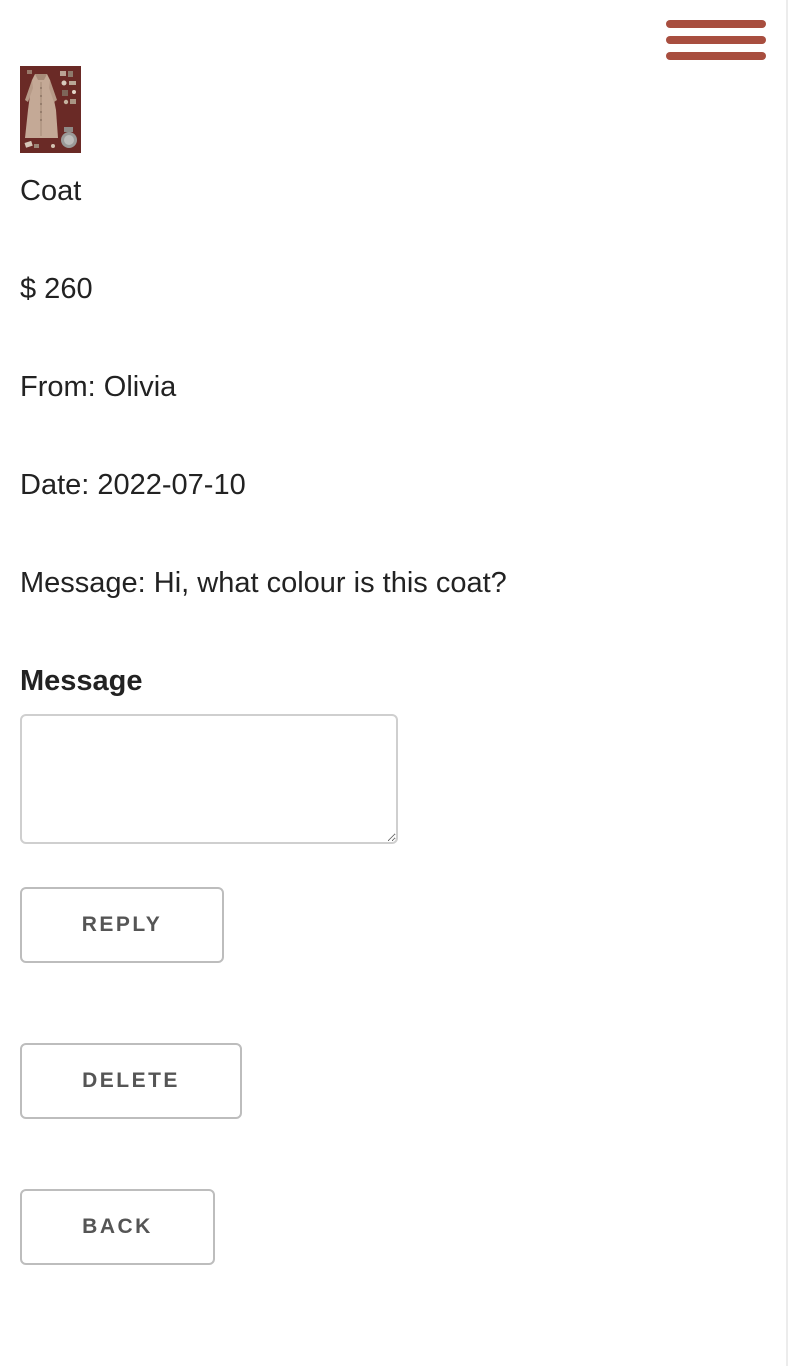 The image size is (788, 1366). What do you see at coordinates (209, 779) in the screenshot?
I see `reply-message-input` at bounding box center [209, 779].